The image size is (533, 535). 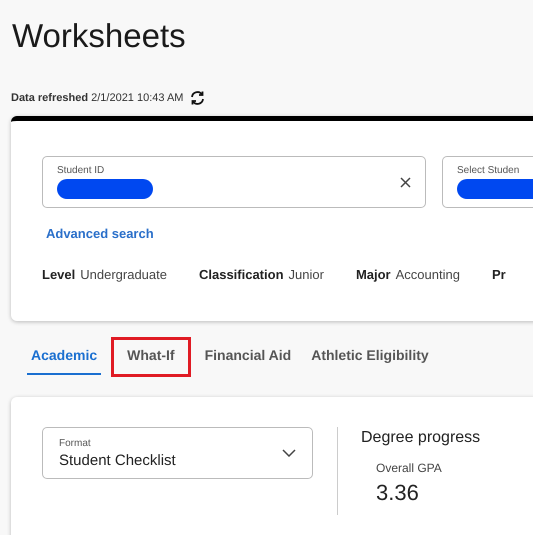 I want to click on format-dropdown: Format Student Checklist, so click(x=177, y=453).